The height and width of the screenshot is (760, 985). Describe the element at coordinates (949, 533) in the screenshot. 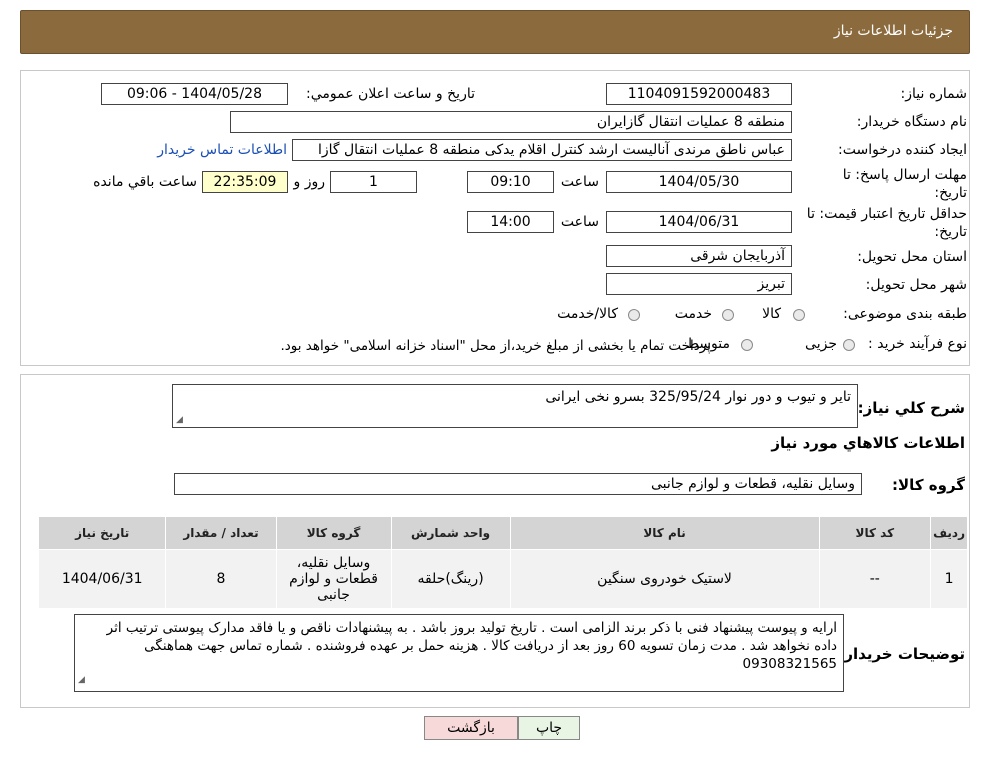

I see `col-row-number: ردیف` at that location.